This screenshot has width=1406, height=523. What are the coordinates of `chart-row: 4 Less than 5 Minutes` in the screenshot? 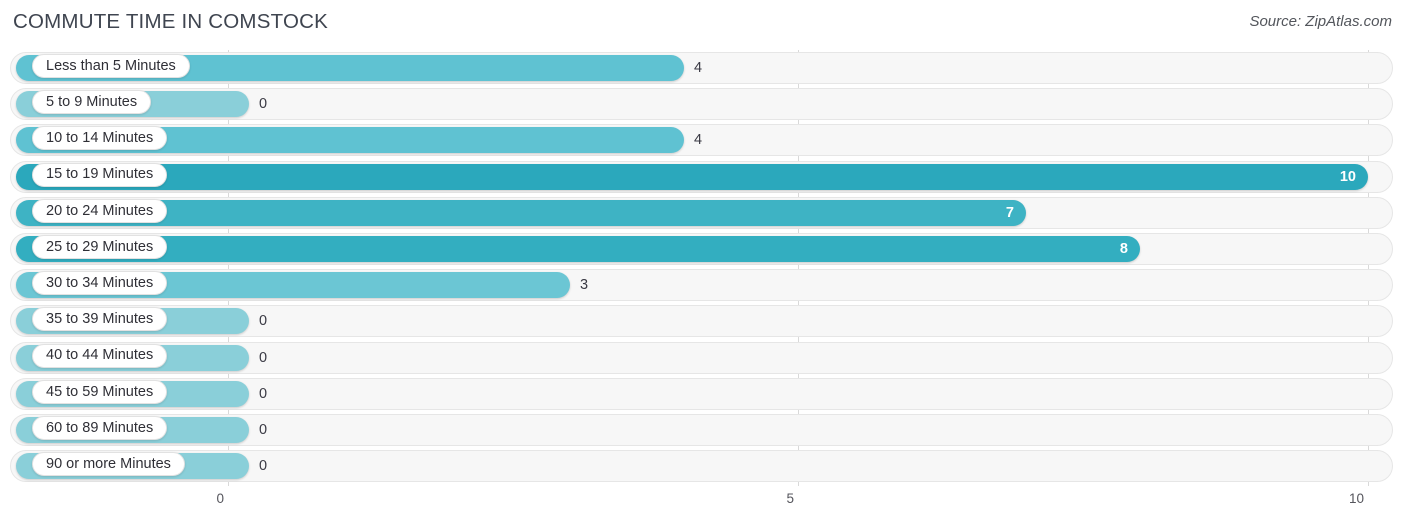 It's located at (703, 68).